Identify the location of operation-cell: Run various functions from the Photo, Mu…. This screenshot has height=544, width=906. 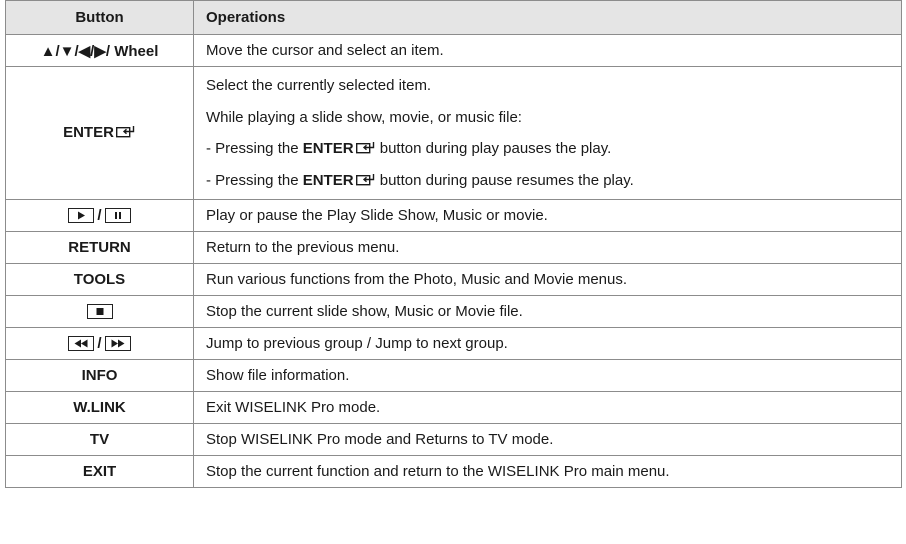
(547, 280).